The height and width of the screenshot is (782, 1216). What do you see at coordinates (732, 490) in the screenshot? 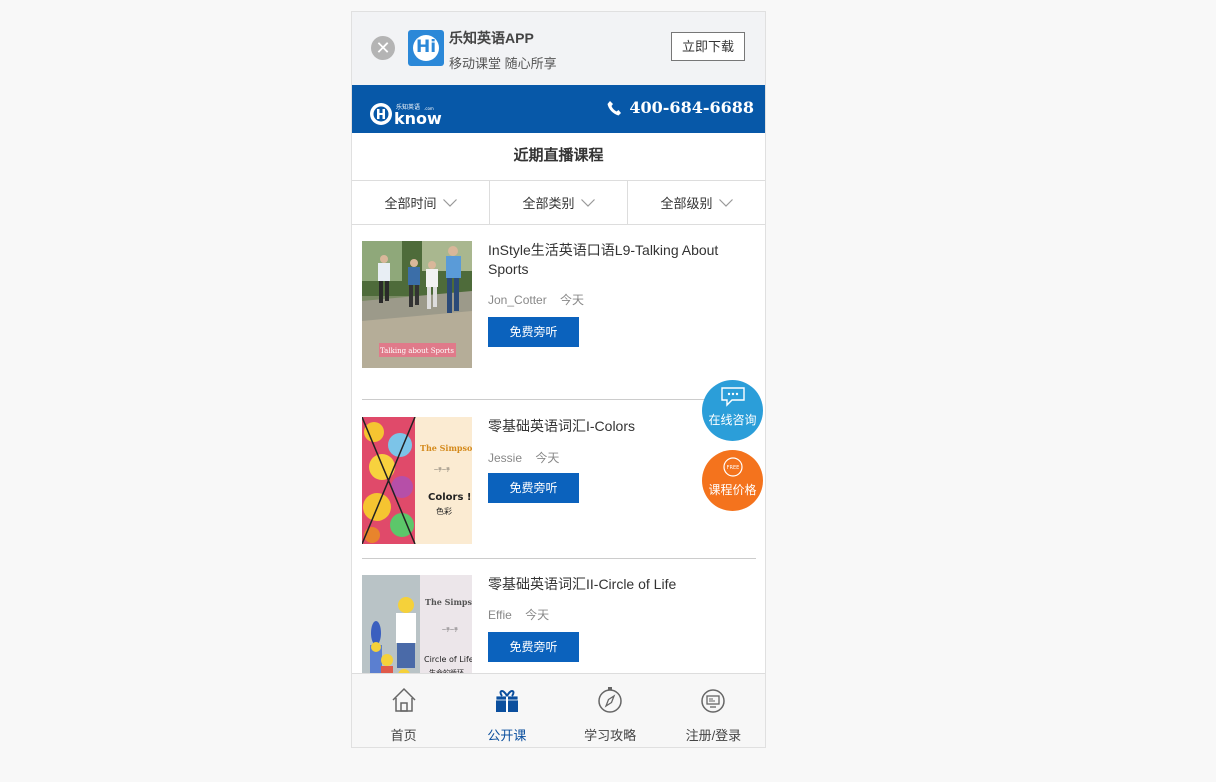
I see `course-price-label: 课程价格` at bounding box center [732, 490].